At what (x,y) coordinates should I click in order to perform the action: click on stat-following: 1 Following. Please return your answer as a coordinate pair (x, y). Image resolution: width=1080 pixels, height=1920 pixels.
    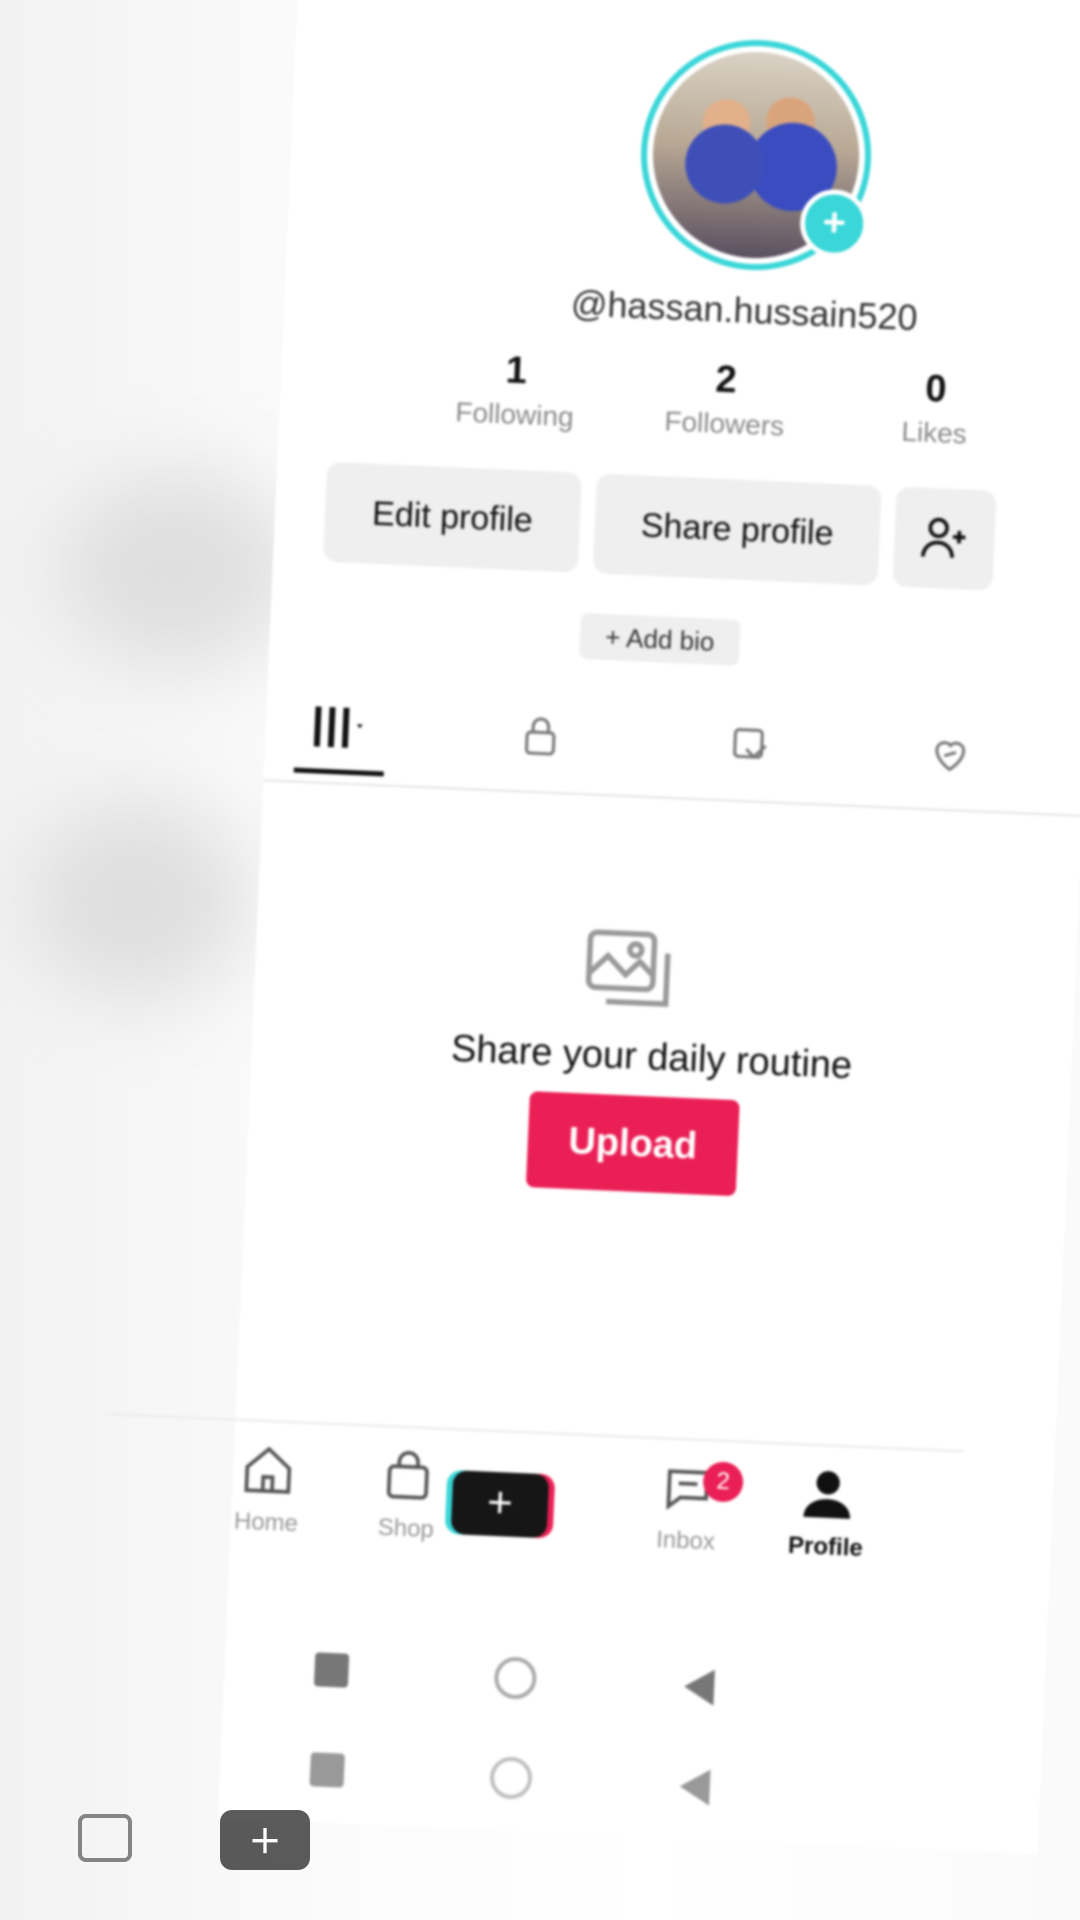
    Looking at the image, I should click on (515, 390).